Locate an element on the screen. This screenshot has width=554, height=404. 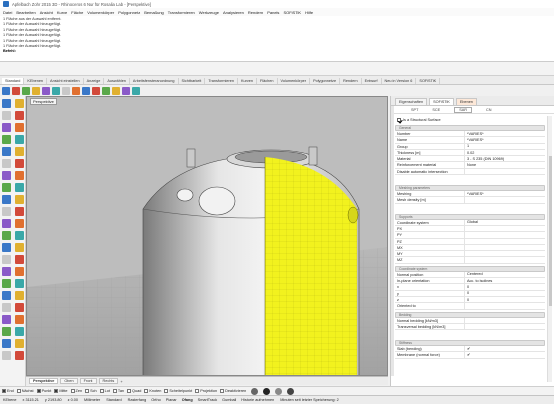
property-value: Acc. to isolines is located at coordinates (505, 280).